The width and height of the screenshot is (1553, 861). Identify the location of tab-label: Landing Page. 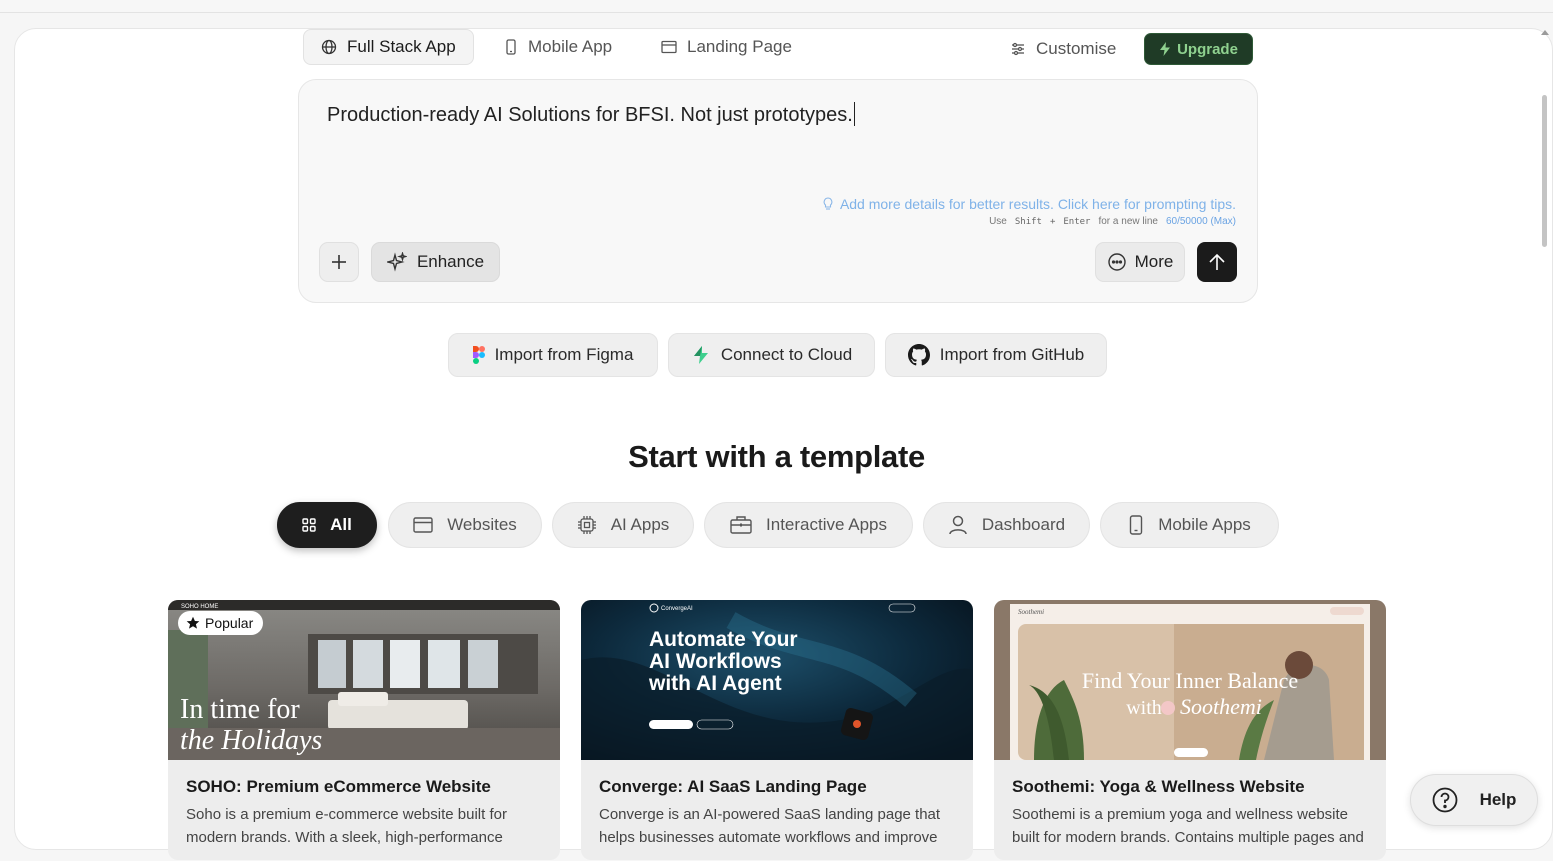
(739, 46).